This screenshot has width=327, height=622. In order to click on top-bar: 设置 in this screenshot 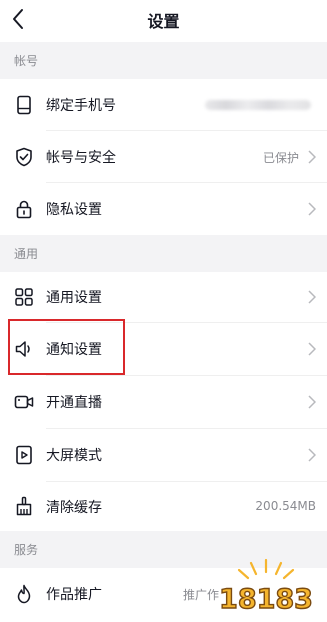, I will do `click(163, 20)`.